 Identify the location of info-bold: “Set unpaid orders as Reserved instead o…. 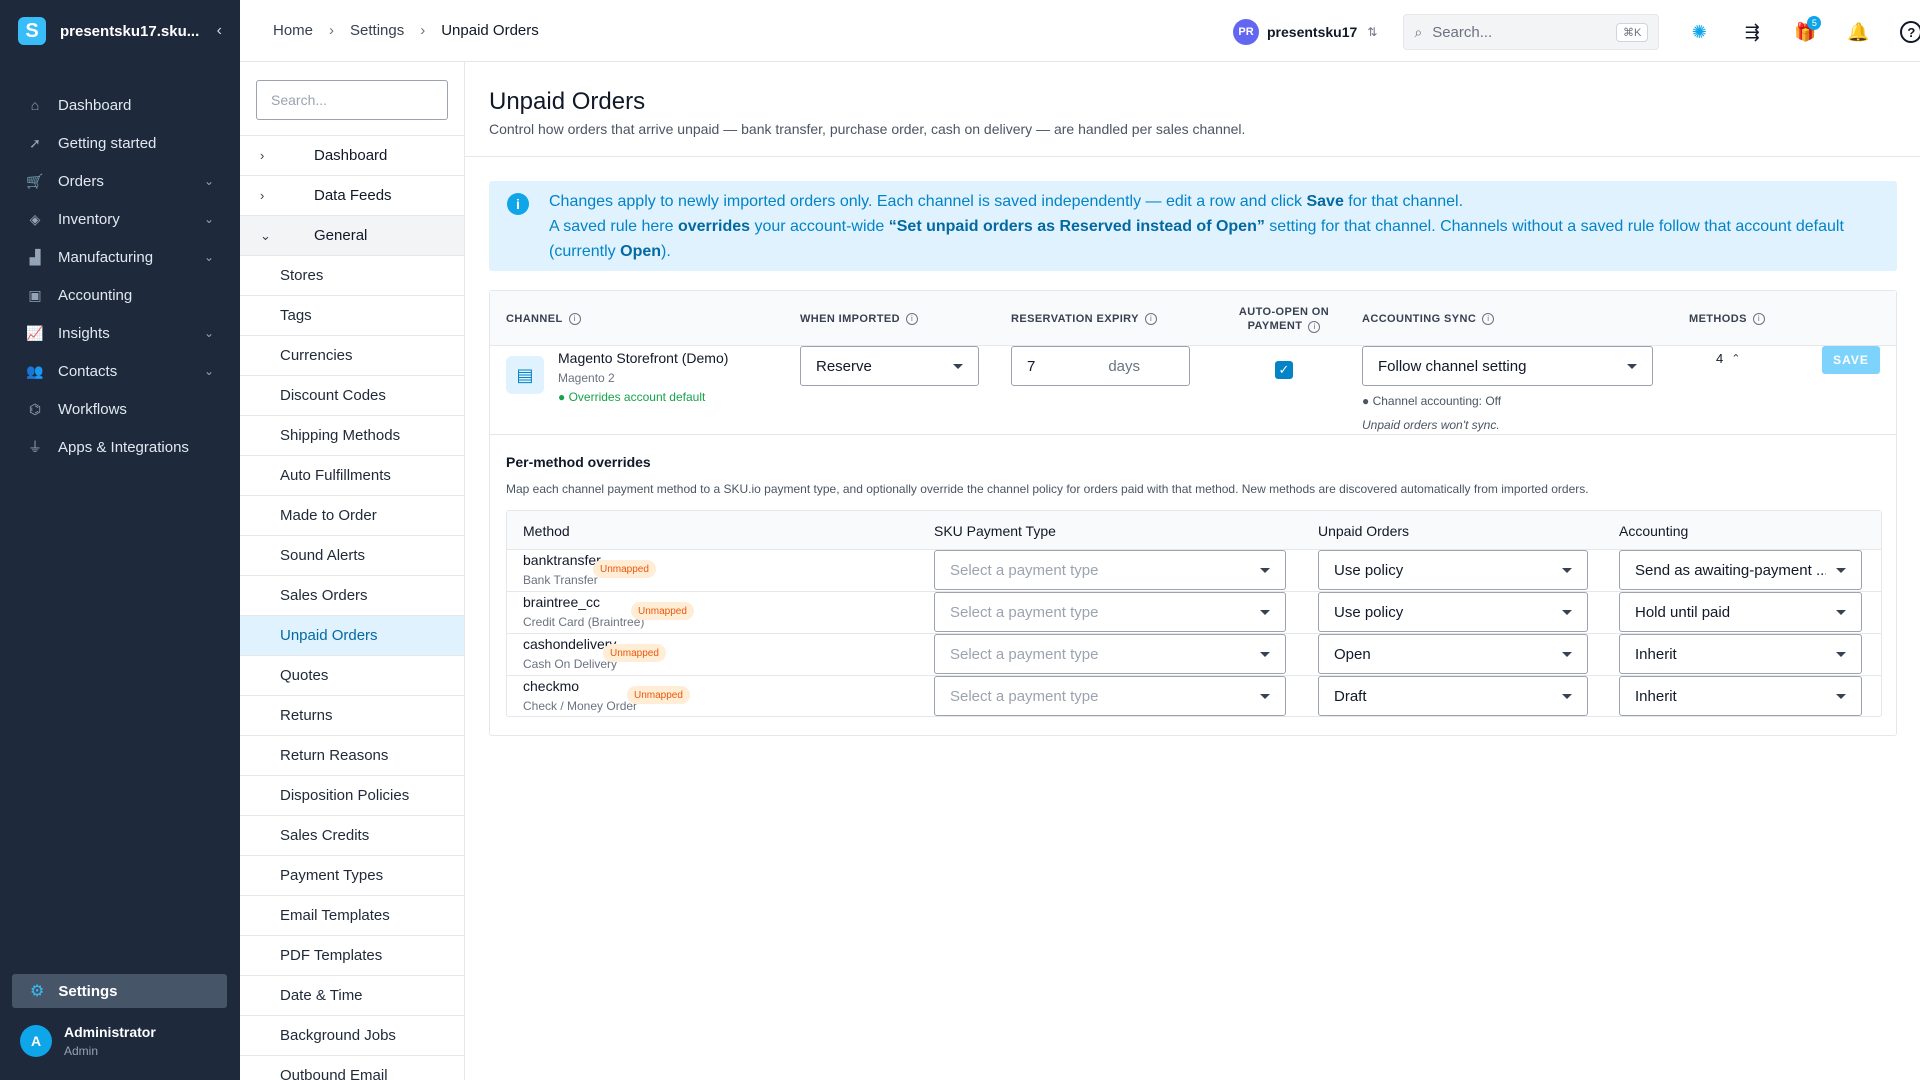
(1076, 226).